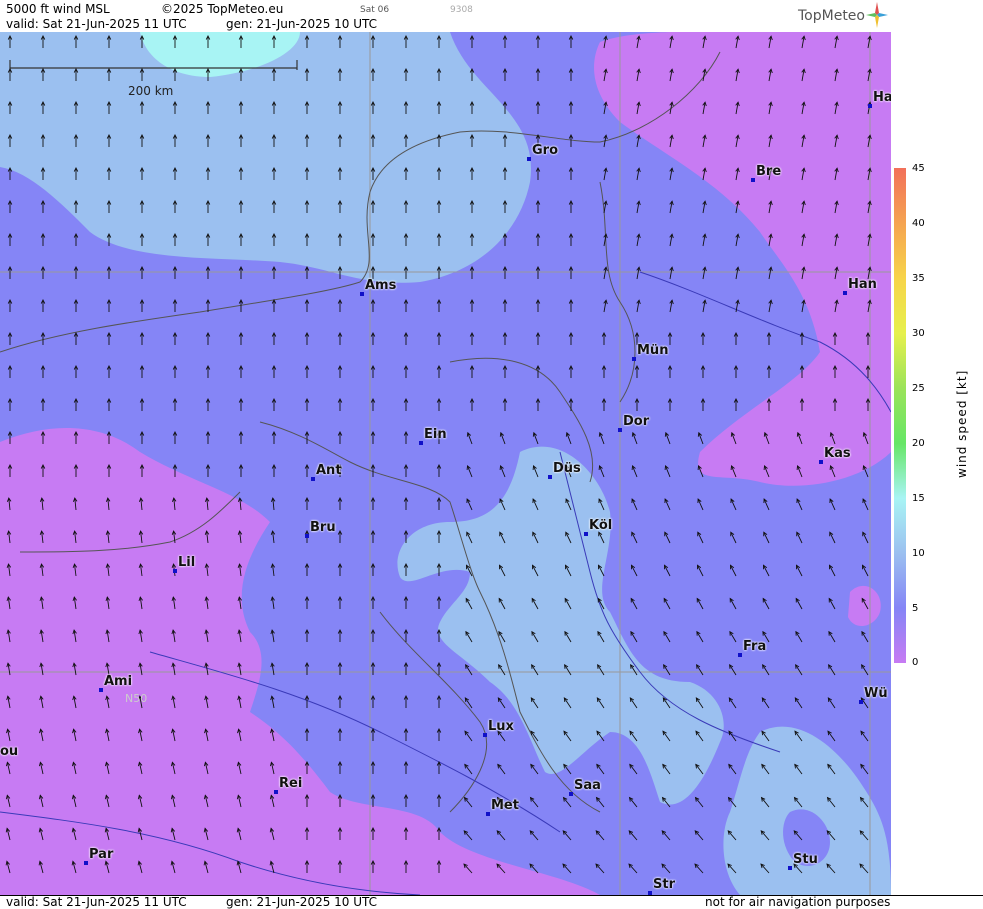  I want to click on topmeteo-logo: TopMeteo, so click(831, 16).